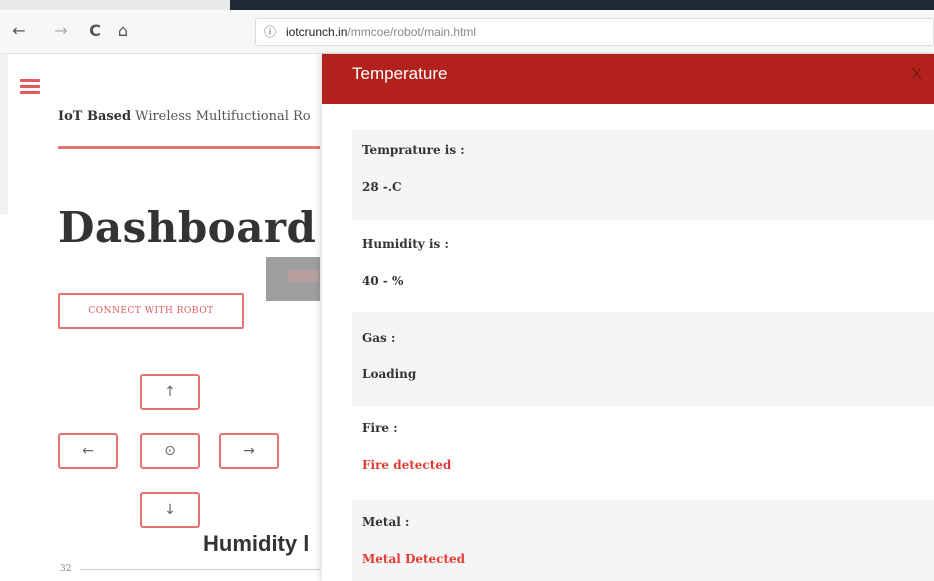 This screenshot has width=934, height=581. I want to click on window-top-strip, so click(582, 5).